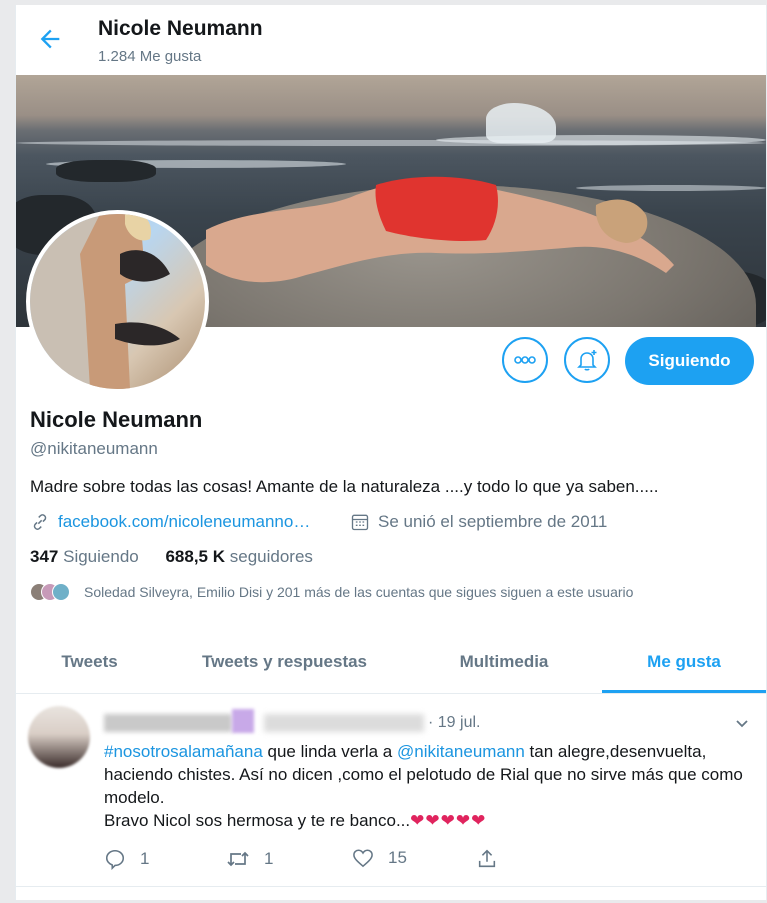 This screenshot has width=767, height=903. What do you see at coordinates (461, 751) in the screenshot?
I see `tweet-mention: @nikitaneumann` at bounding box center [461, 751].